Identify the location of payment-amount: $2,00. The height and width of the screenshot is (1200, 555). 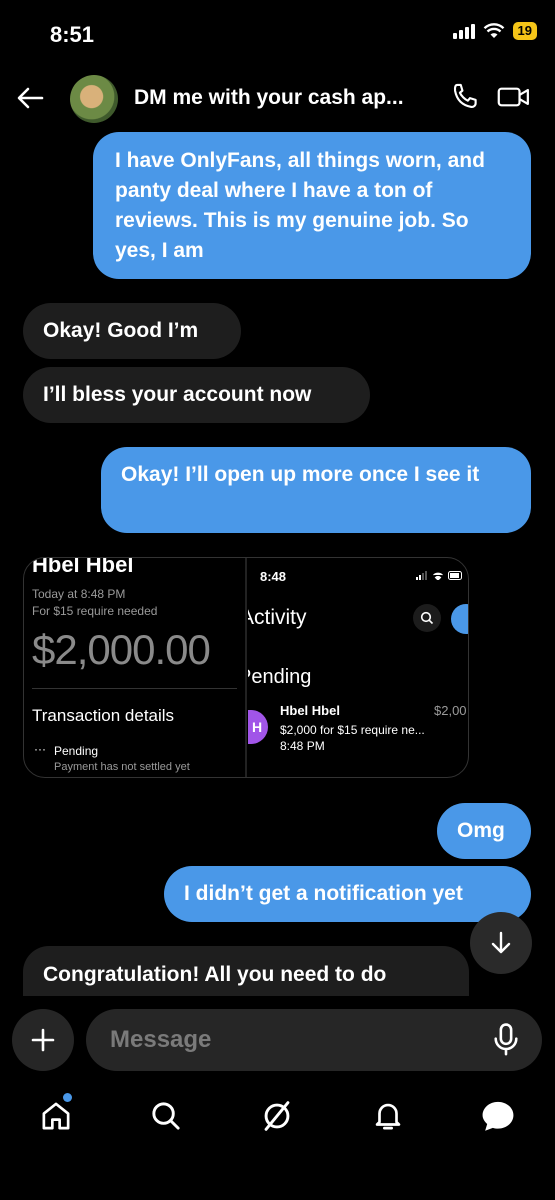
(450, 710).